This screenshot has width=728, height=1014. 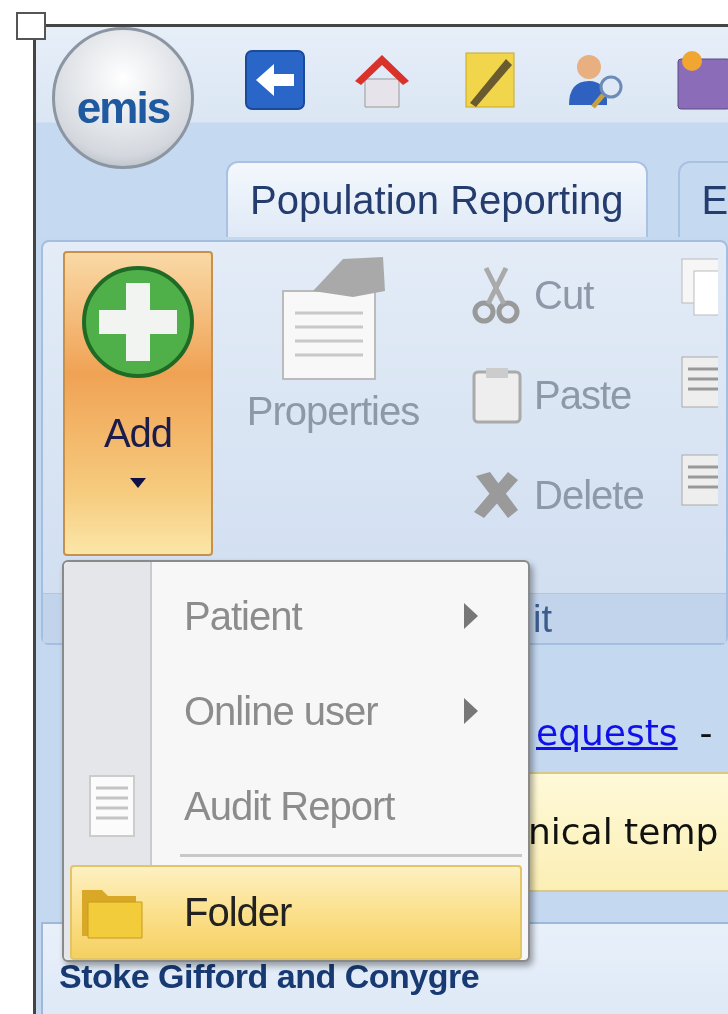 What do you see at coordinates (138, 322) in the screenshot?
I see `plus-icon` at bounding box center [138, 322].